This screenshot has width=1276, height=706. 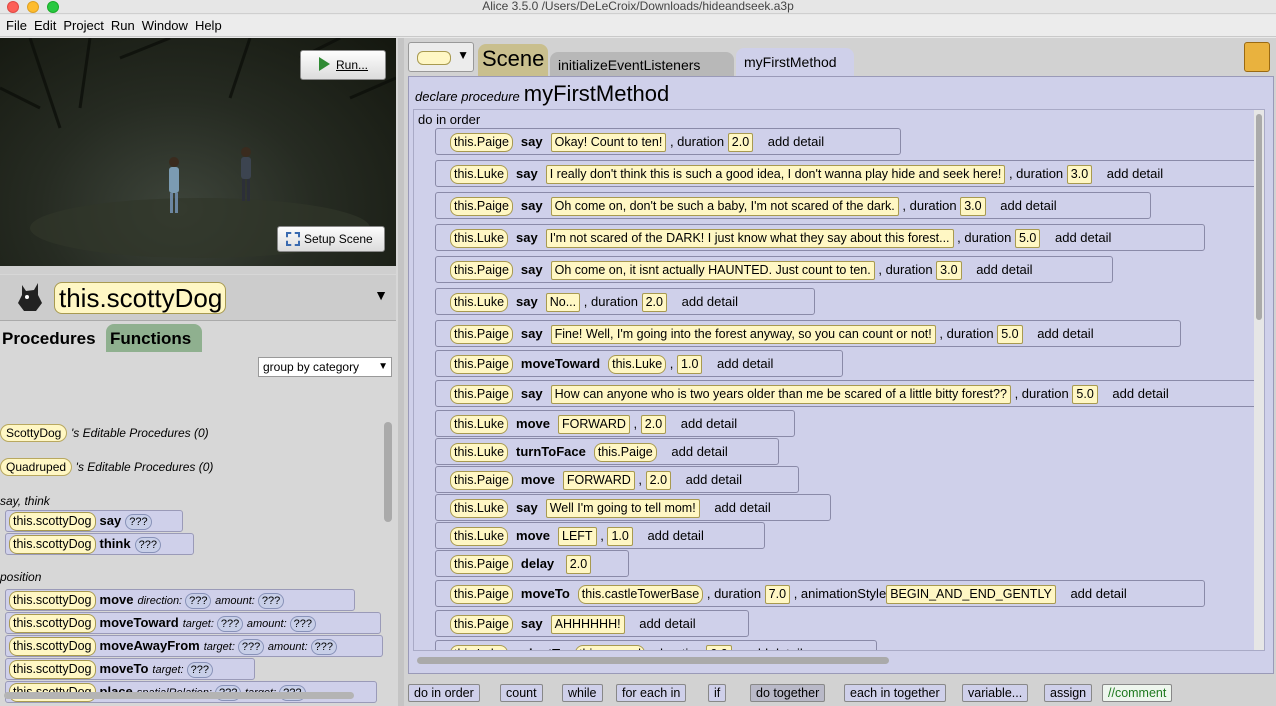 I want to click on procedure-tile-say: this.scottyDog say???, so click(x=94, y=521).